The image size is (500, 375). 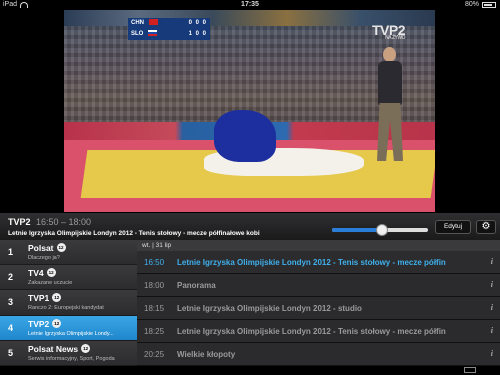 What do you see at coordinates (357, 230) in the screenshot?
I see `slider-fill` at bounding box center [357, 230].